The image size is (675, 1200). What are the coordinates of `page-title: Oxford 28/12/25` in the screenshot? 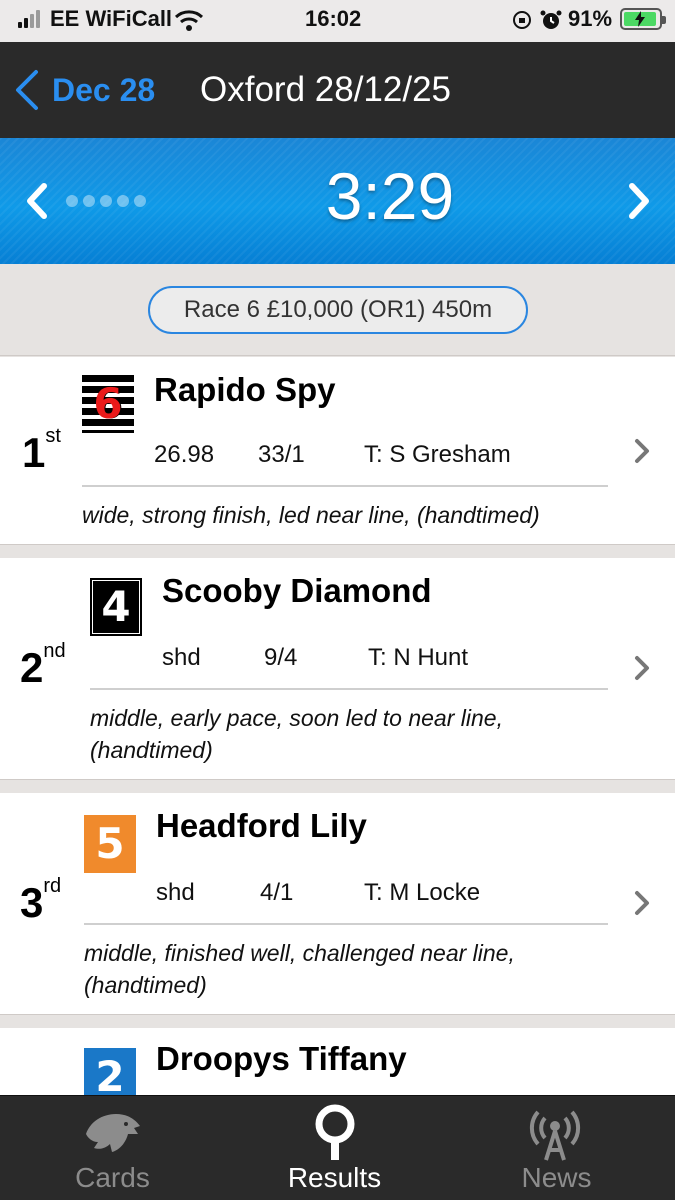 It's located at (325, 89).